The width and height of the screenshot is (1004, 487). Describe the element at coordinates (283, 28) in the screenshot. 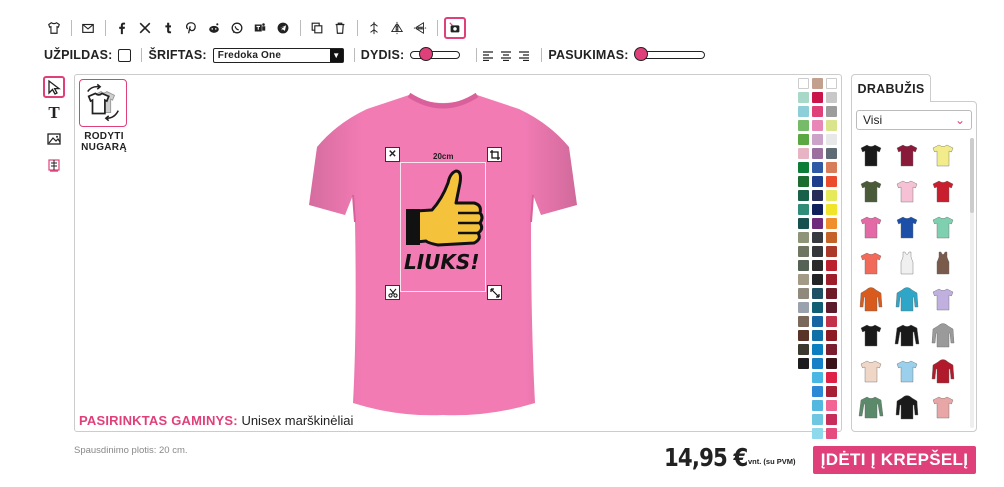

I see `telegram-icon` at that location.